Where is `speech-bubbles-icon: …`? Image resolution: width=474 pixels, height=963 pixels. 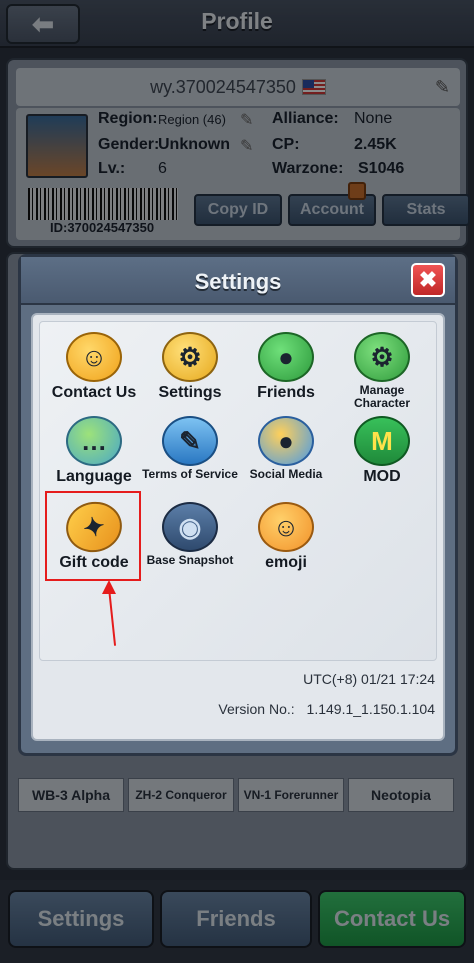
speech-bubbles-icon: … is located at coordinates (94, 441).